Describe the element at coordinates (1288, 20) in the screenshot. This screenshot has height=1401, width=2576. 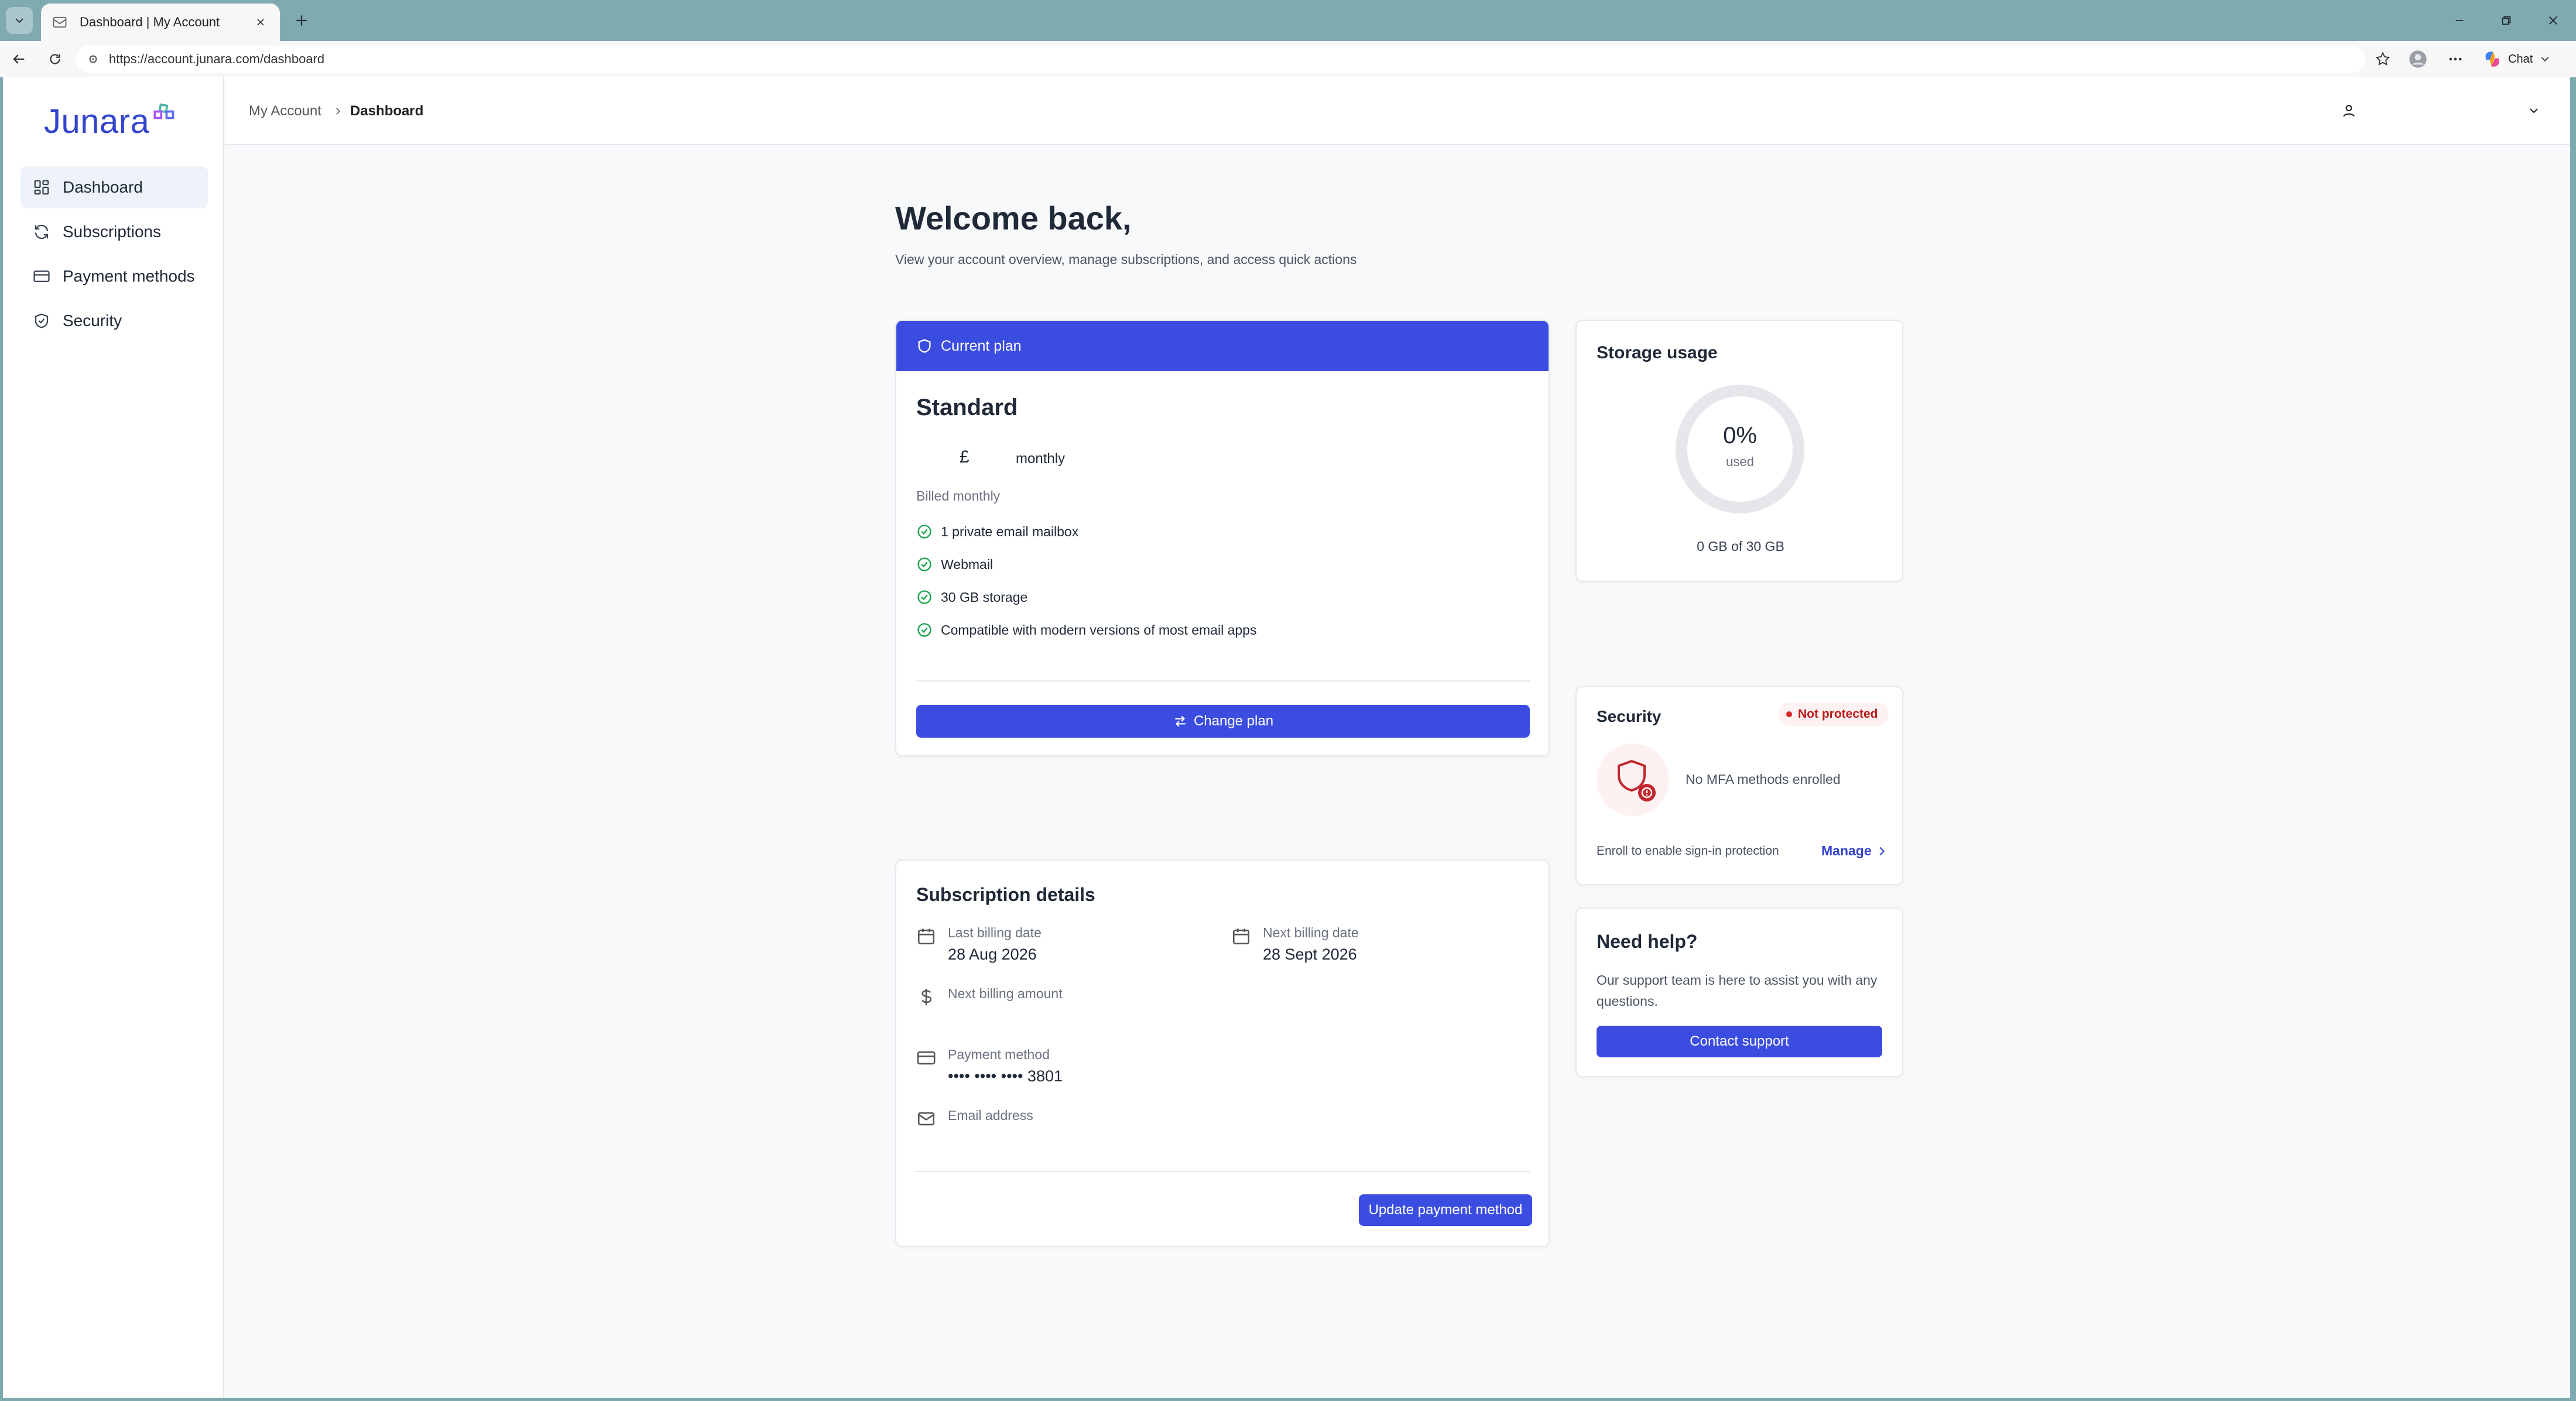
I see `browser-tab-bar: Dashboard | My Account` at that location.